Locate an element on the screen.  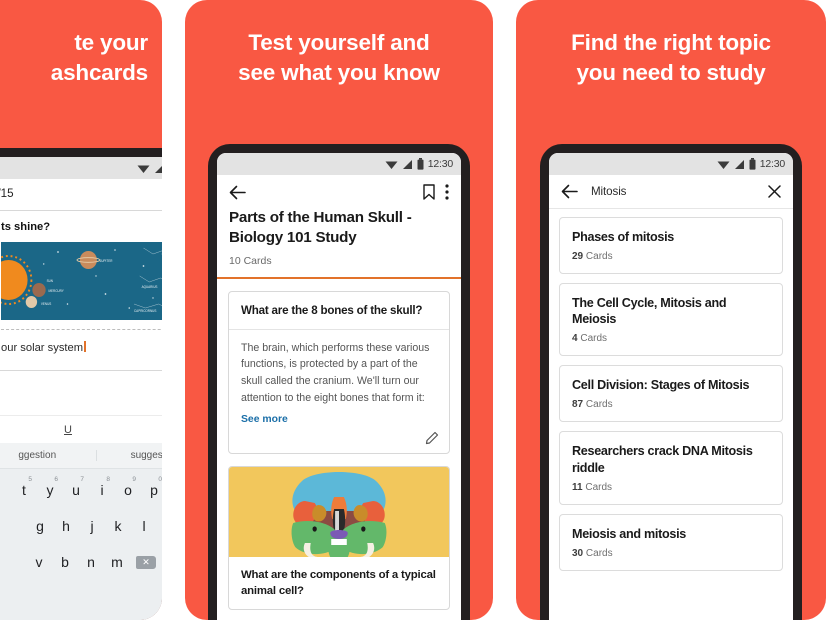
keyboard-row-1: 5t 6y 7u 8i 9o 0p is located at coordinates (81, 487).